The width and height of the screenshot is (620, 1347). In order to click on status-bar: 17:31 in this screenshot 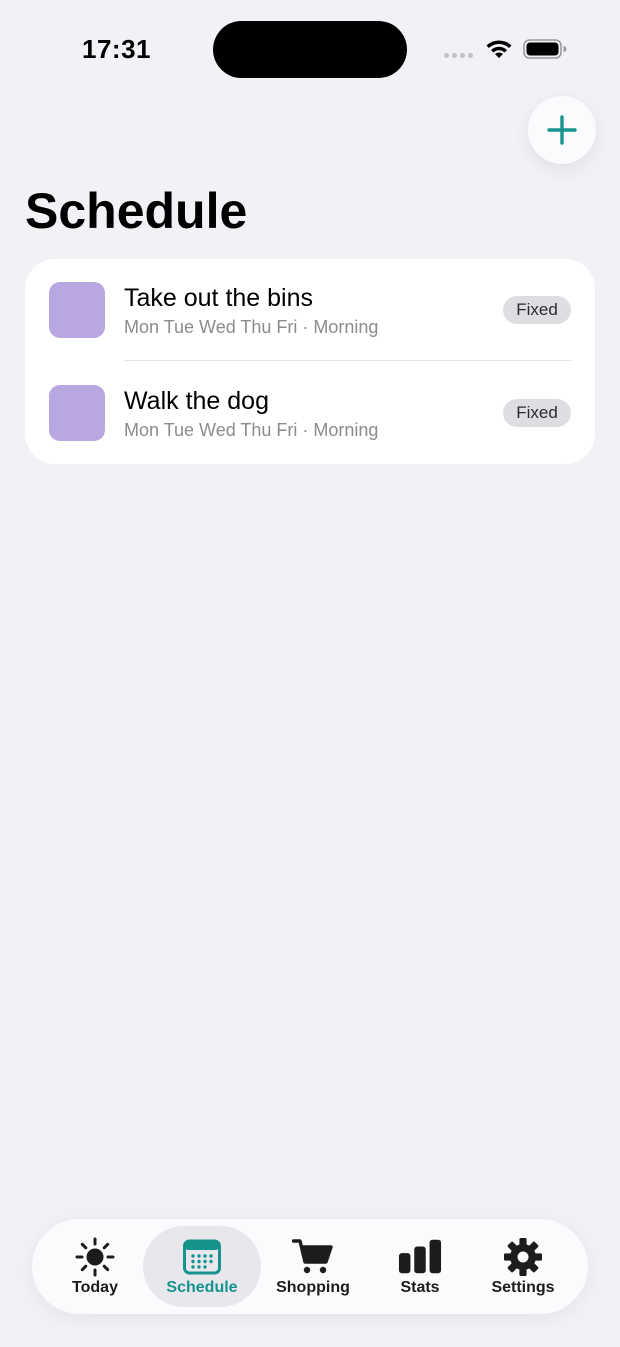, I will do `click(310, 50)`.